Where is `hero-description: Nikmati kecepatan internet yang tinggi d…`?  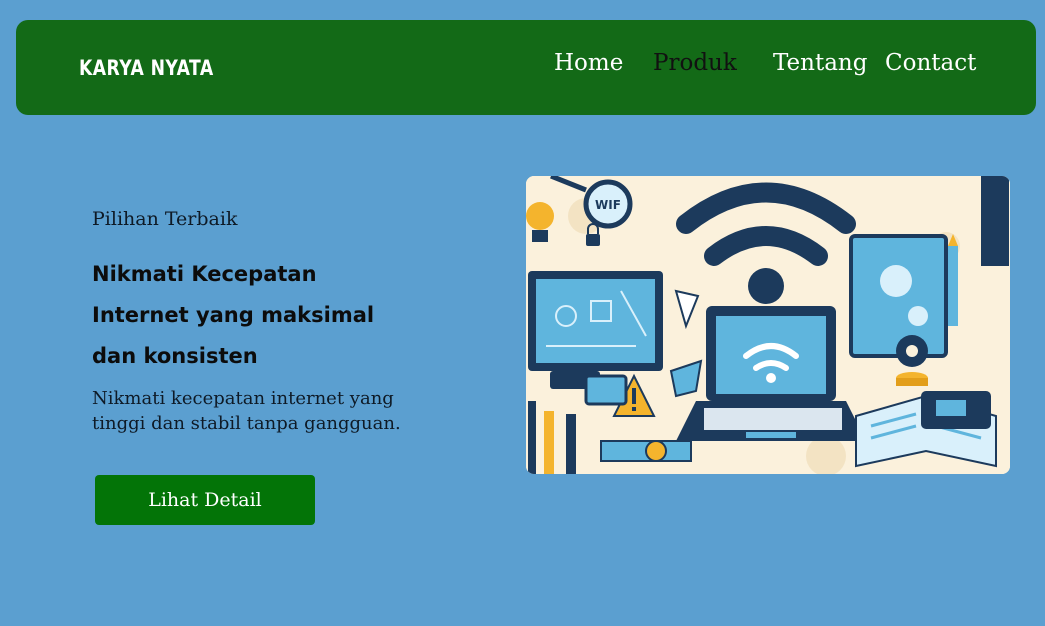
hero-description: Nikmati kecepatan internet yang tinggi d… is located at coordinates (246, 411).